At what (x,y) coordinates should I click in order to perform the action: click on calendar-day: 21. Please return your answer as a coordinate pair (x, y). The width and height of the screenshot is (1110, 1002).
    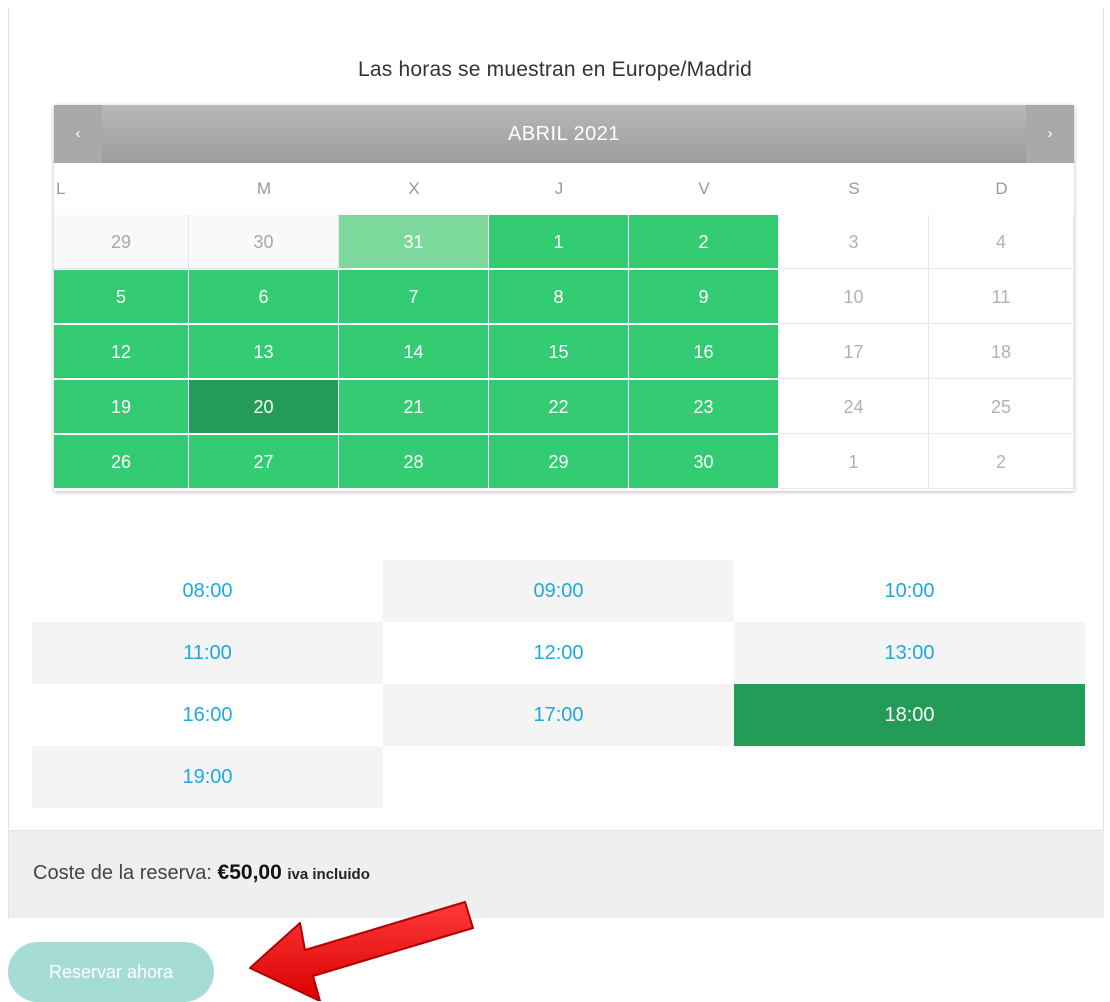
    Looking at the image, I should click on (414, 407).